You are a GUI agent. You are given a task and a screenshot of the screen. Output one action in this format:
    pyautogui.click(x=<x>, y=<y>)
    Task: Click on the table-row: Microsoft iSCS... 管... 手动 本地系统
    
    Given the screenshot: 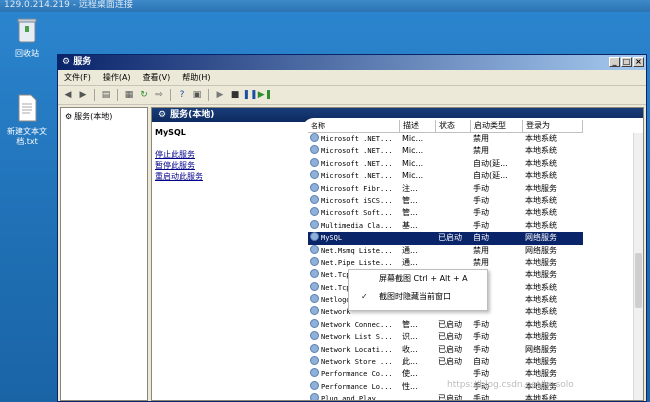 What is the action you would take?
    pyautogui.click(x=445, y=200)
    